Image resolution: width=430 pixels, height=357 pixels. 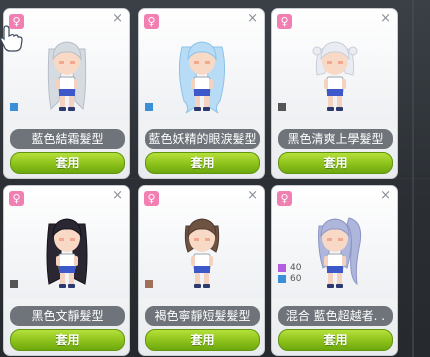 What do you see at coordinates (202, 316) in the screenshot?
I see `hair-style-name: 褐色寧靜短髮髮型` at bounding box center [202, 316].